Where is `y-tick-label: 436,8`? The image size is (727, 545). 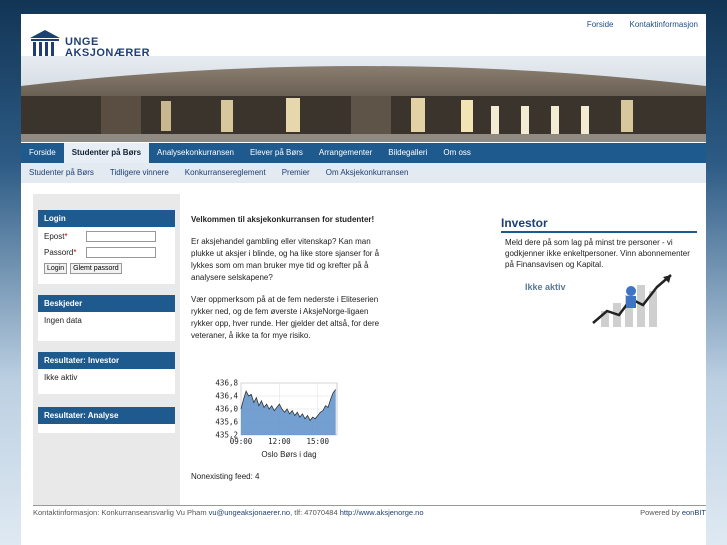 y-tick-label: 436,8 is located at coordinates (226, 383).